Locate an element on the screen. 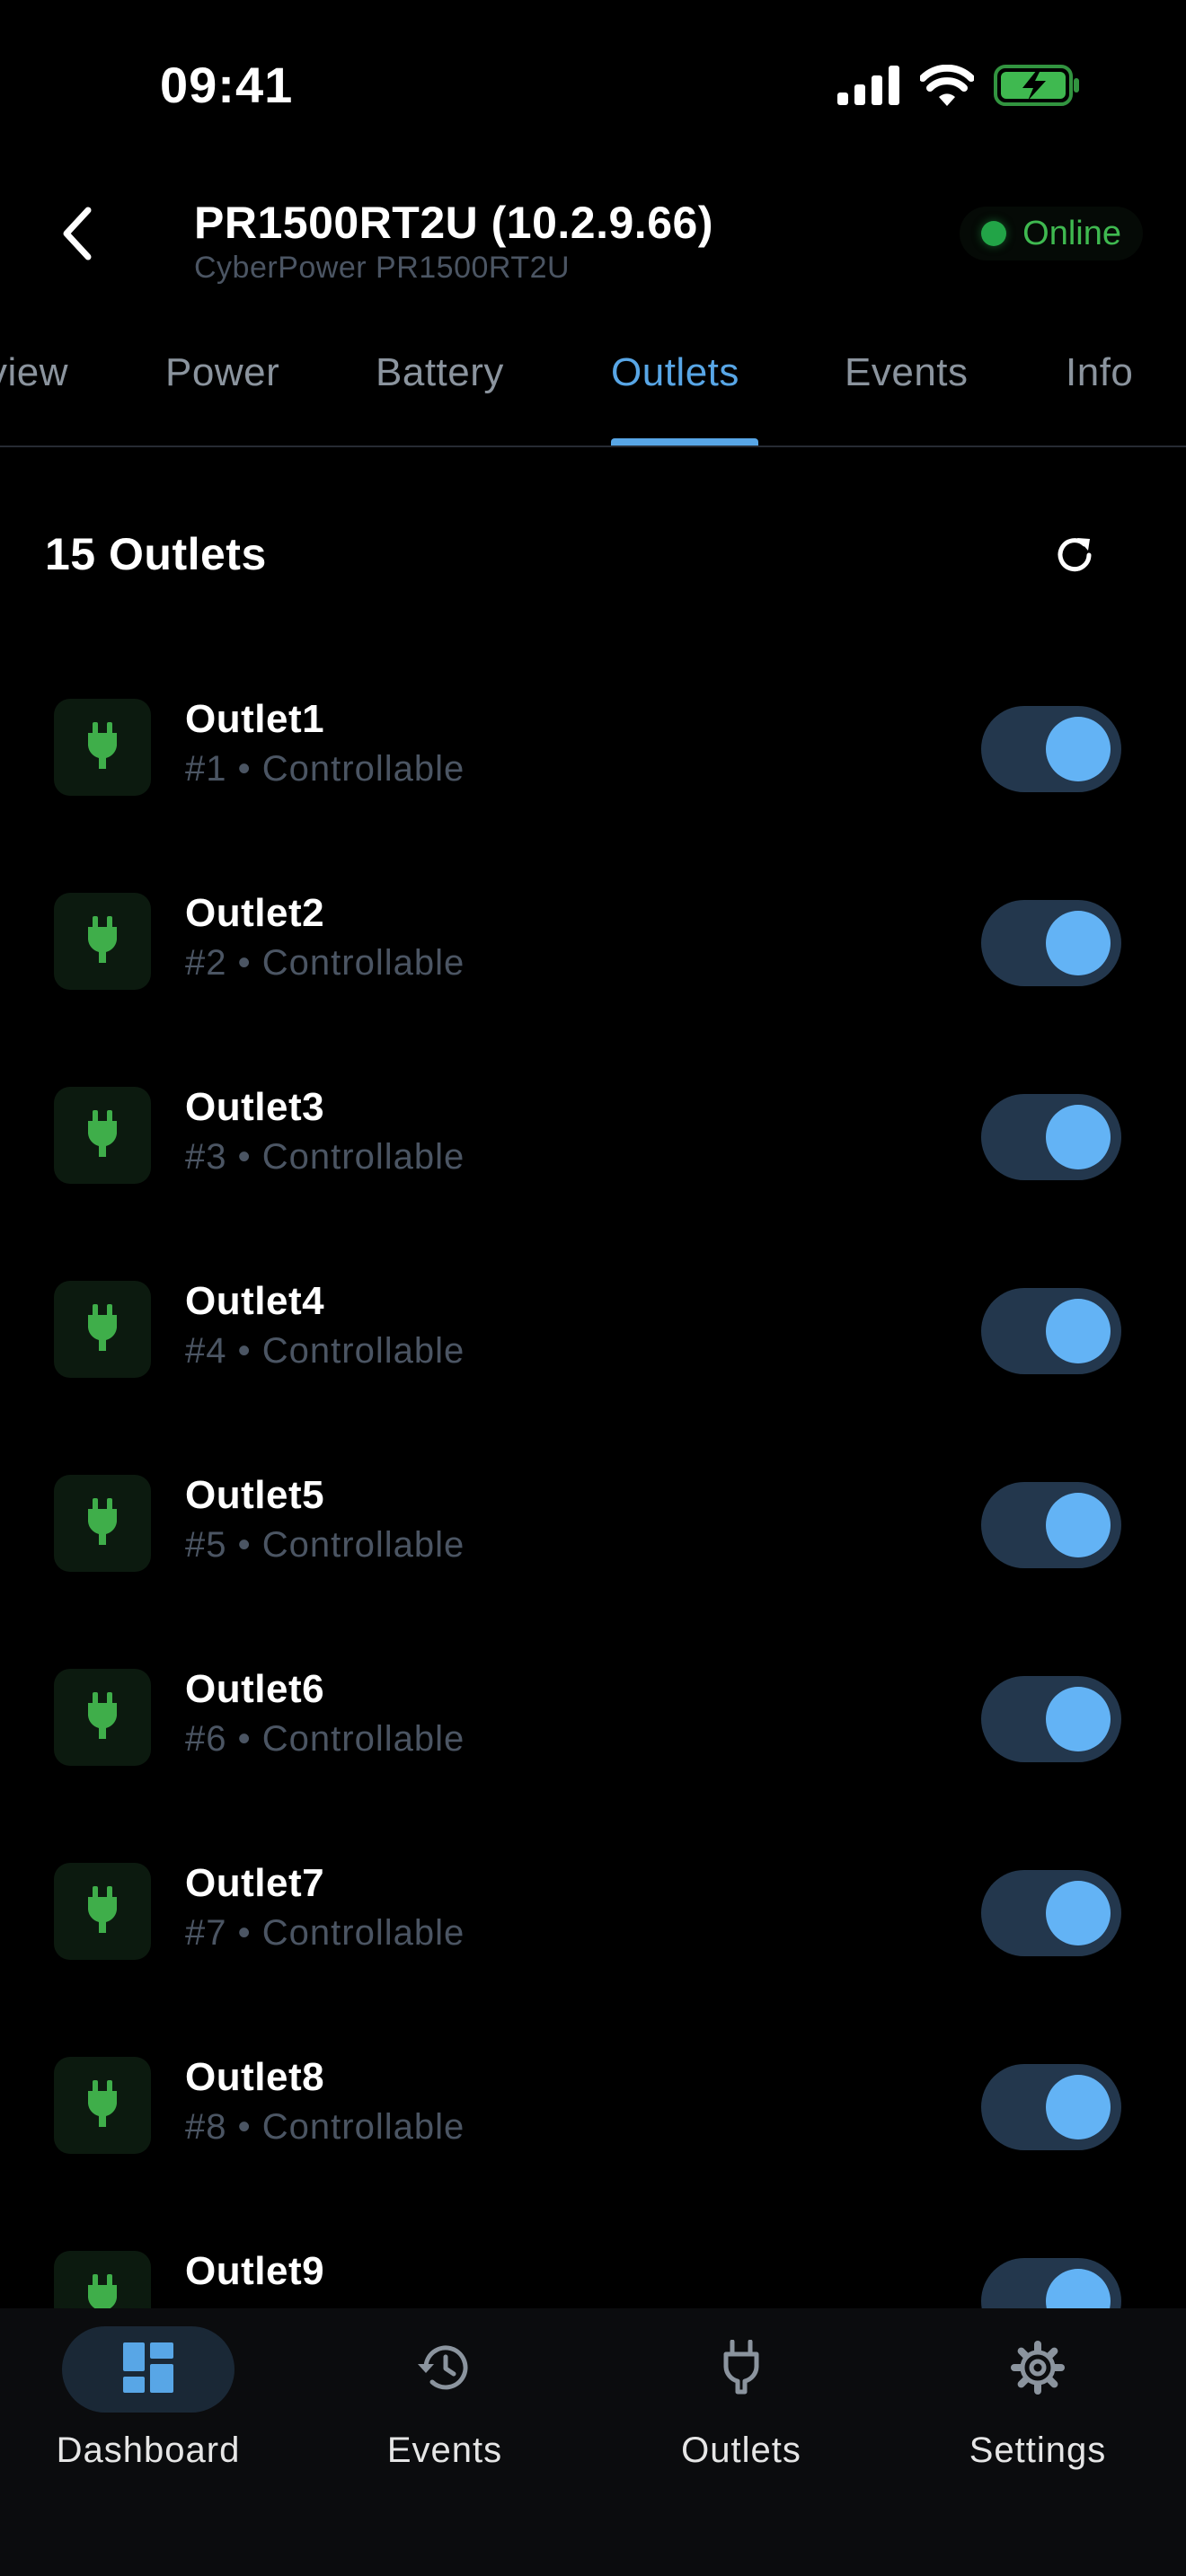 The image size is (1186, 2576). nav-label: Outlets is located at coordinates (741, 2450).